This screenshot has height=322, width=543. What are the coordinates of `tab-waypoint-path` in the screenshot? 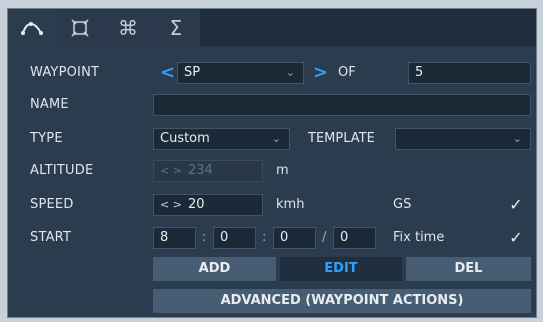 It's located at (32, 27).